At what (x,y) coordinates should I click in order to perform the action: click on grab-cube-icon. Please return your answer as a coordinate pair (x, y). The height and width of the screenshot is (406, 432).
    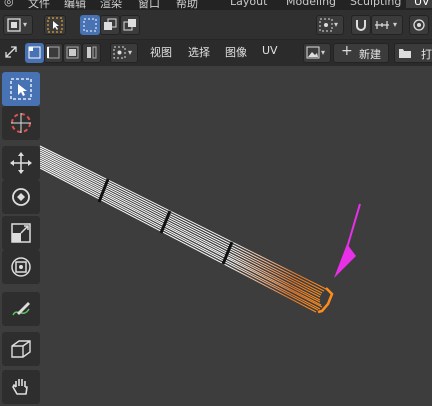
    Looking at the image, I should click on (21, 349).